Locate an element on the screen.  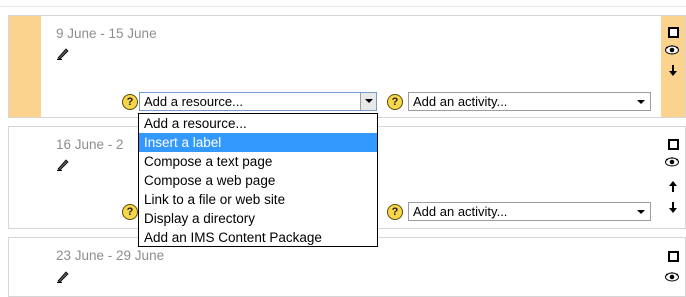
move-up-icon is located at coordinates (673, 186).